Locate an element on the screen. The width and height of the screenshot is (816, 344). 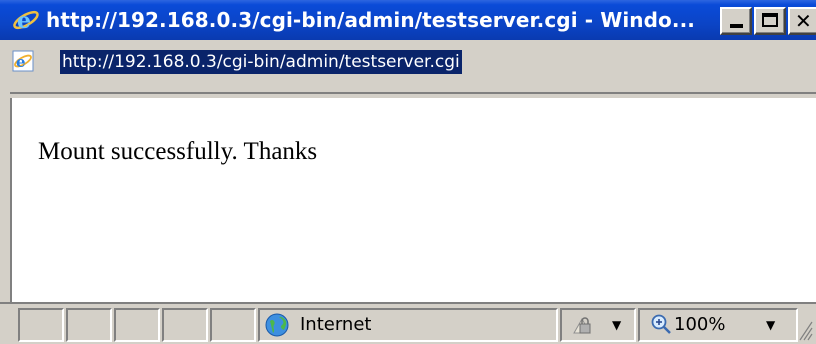
zoom-level: 100% is located at coordinates (700, 324).